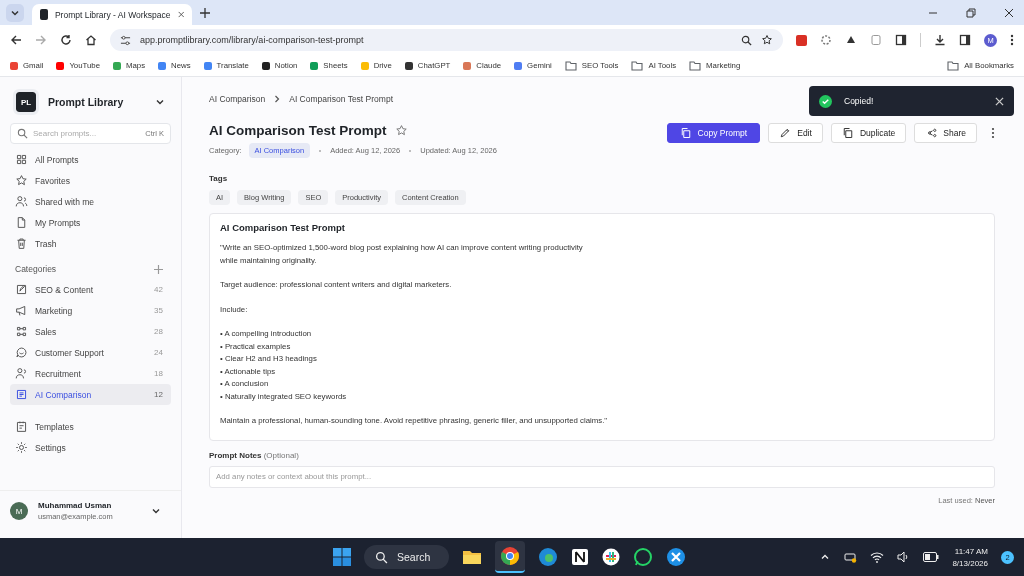  What do you see at coordinates (90, 352) in the screenshot?
I see `category-item: Customer Support 24` at bounding box center [90, 352].